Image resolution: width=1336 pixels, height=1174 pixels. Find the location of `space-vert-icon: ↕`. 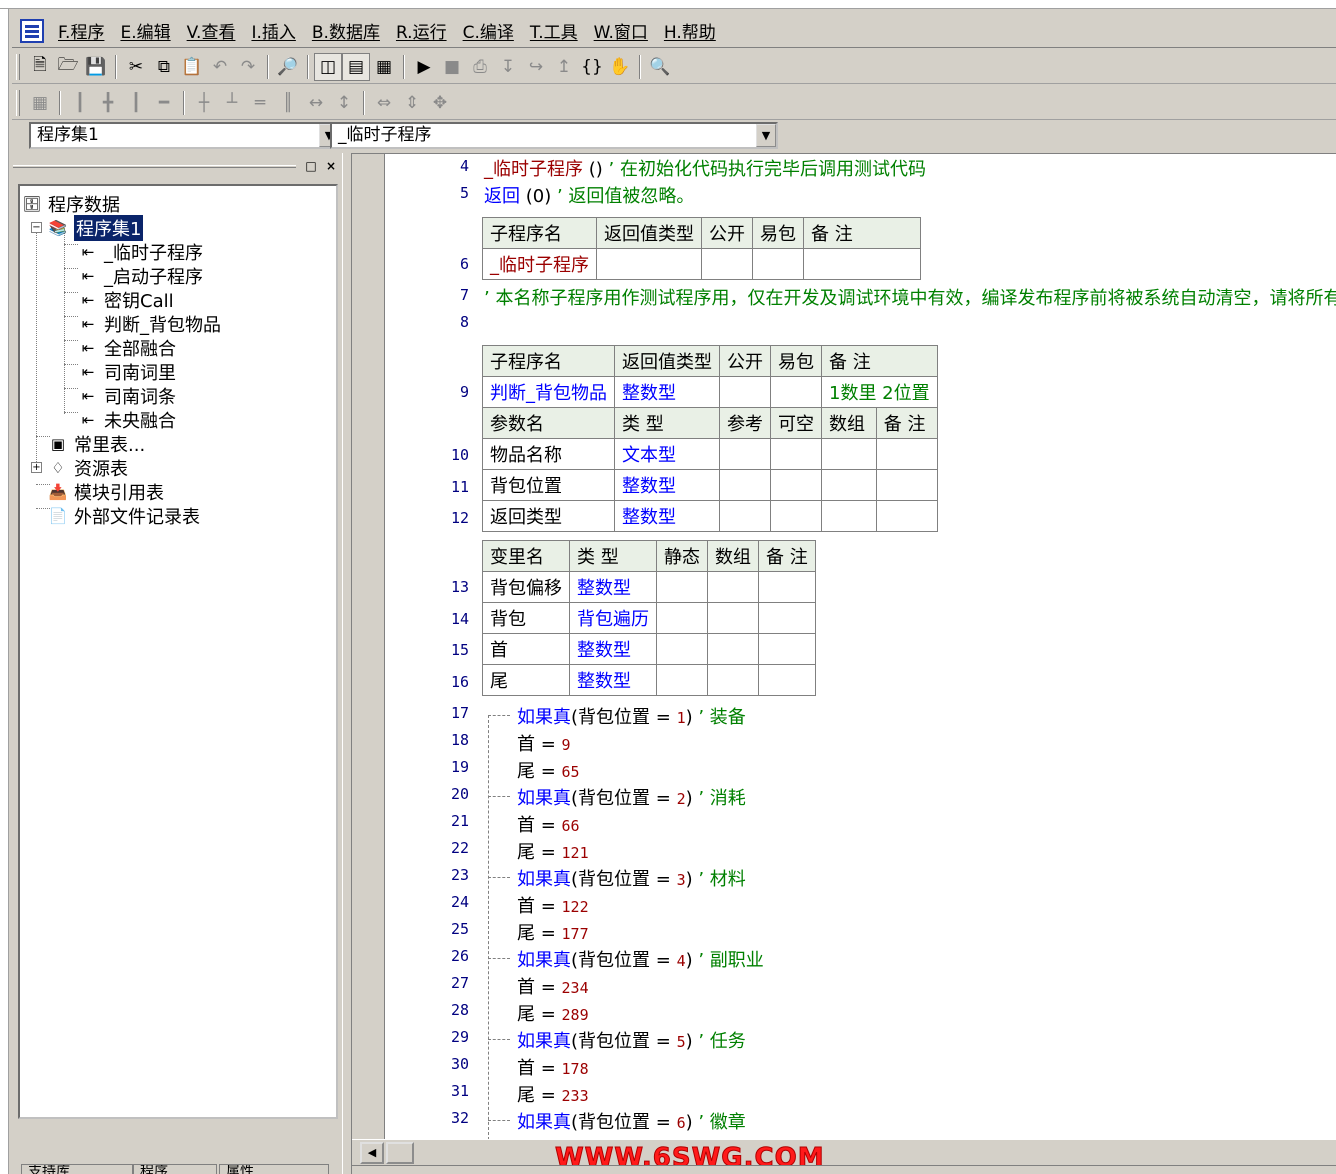

space-vert-icon: ↕ is located at coordinates (344, 103).